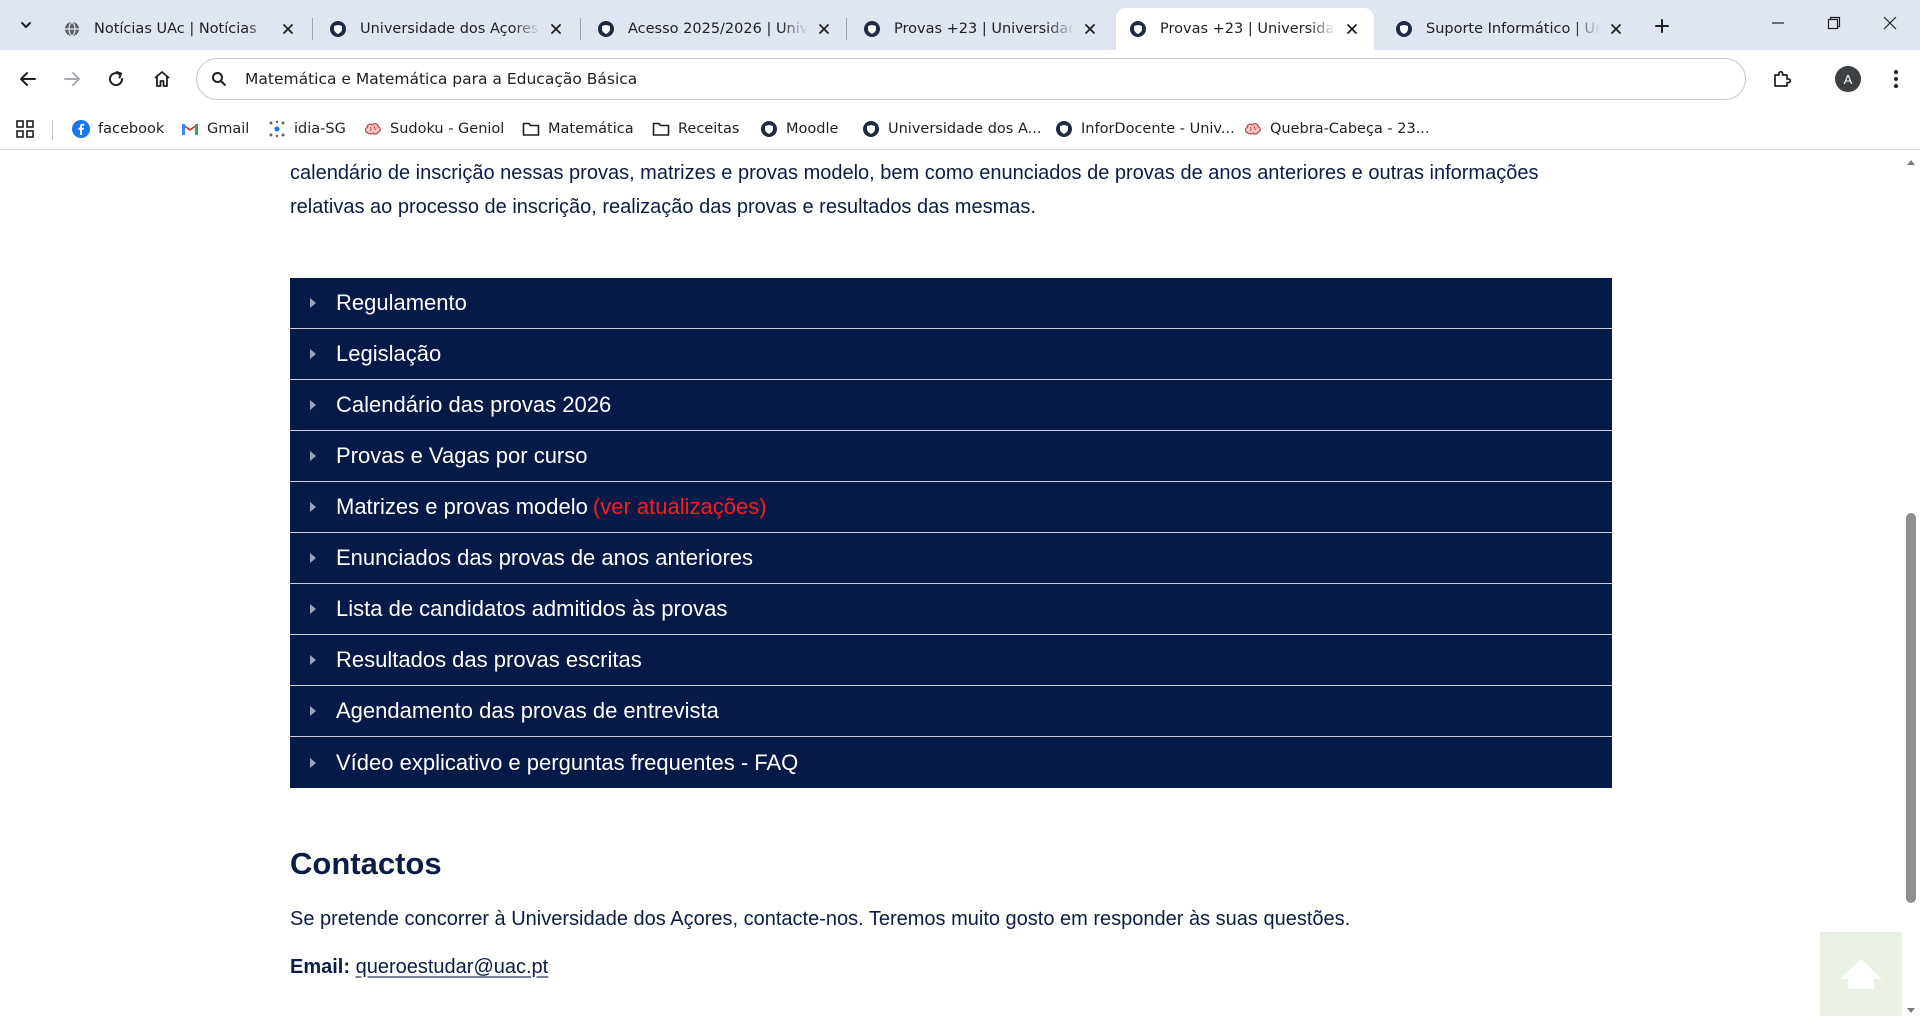 The image size is (1920, 1020). Describe the element at coordinates (1911, 1011) in the screenshot. I see `scroll-down-icon` at that location.